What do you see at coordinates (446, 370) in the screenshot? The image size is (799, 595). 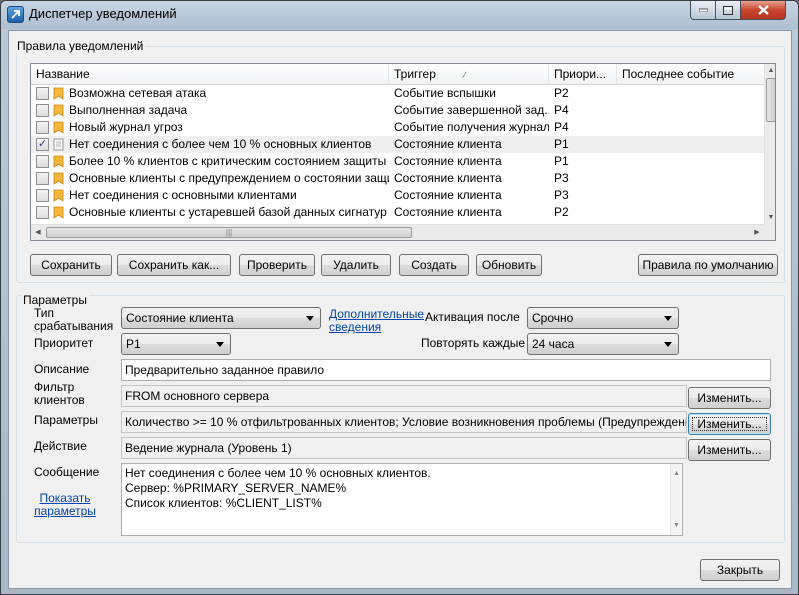 I see `description-field: Предварительно заданное правило` at bounding box center [446, 370].